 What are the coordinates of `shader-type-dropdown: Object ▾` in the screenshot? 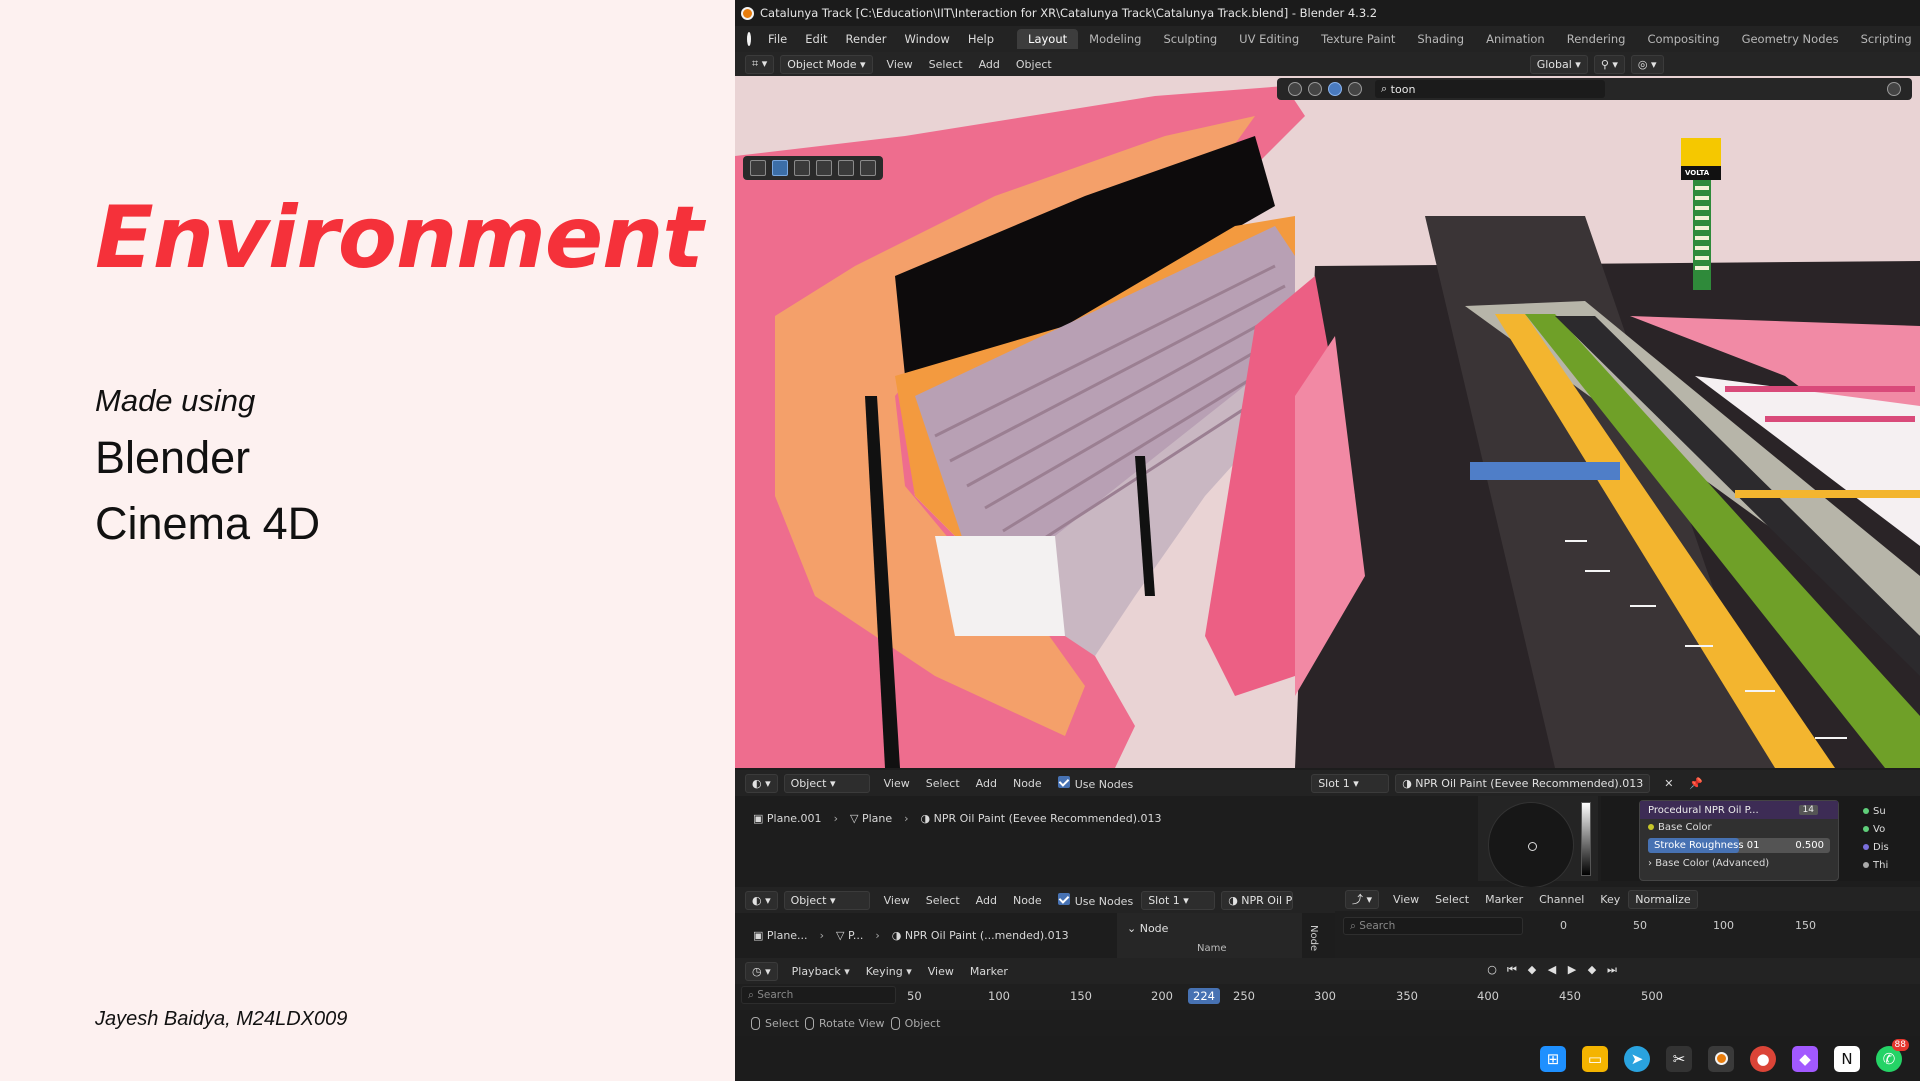 It's located at (826, 783).